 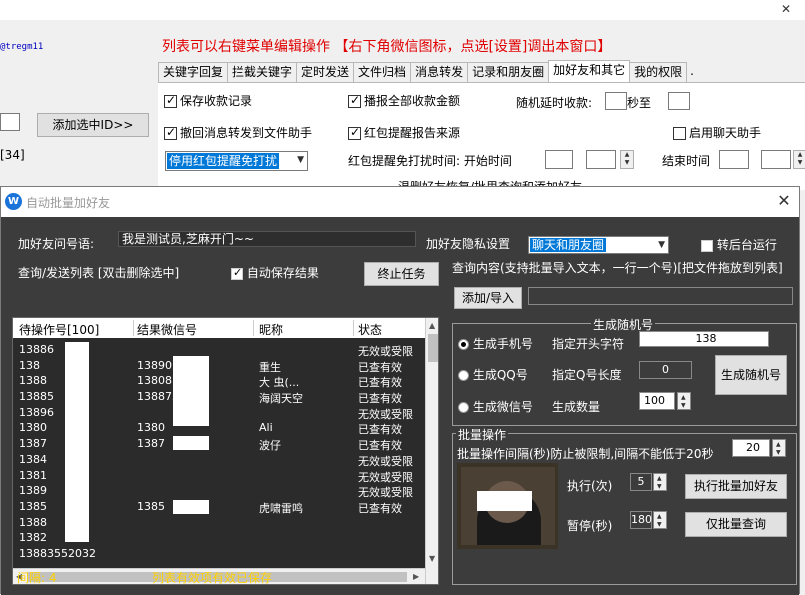 What do you see at coordinates (641, 520) in the screenshot?
I see `pause-input: 180` at bounding box center [641, 520].